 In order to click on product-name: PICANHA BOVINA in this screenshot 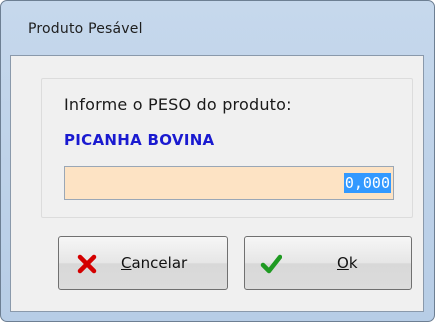, I will do `click(139, 140)`.